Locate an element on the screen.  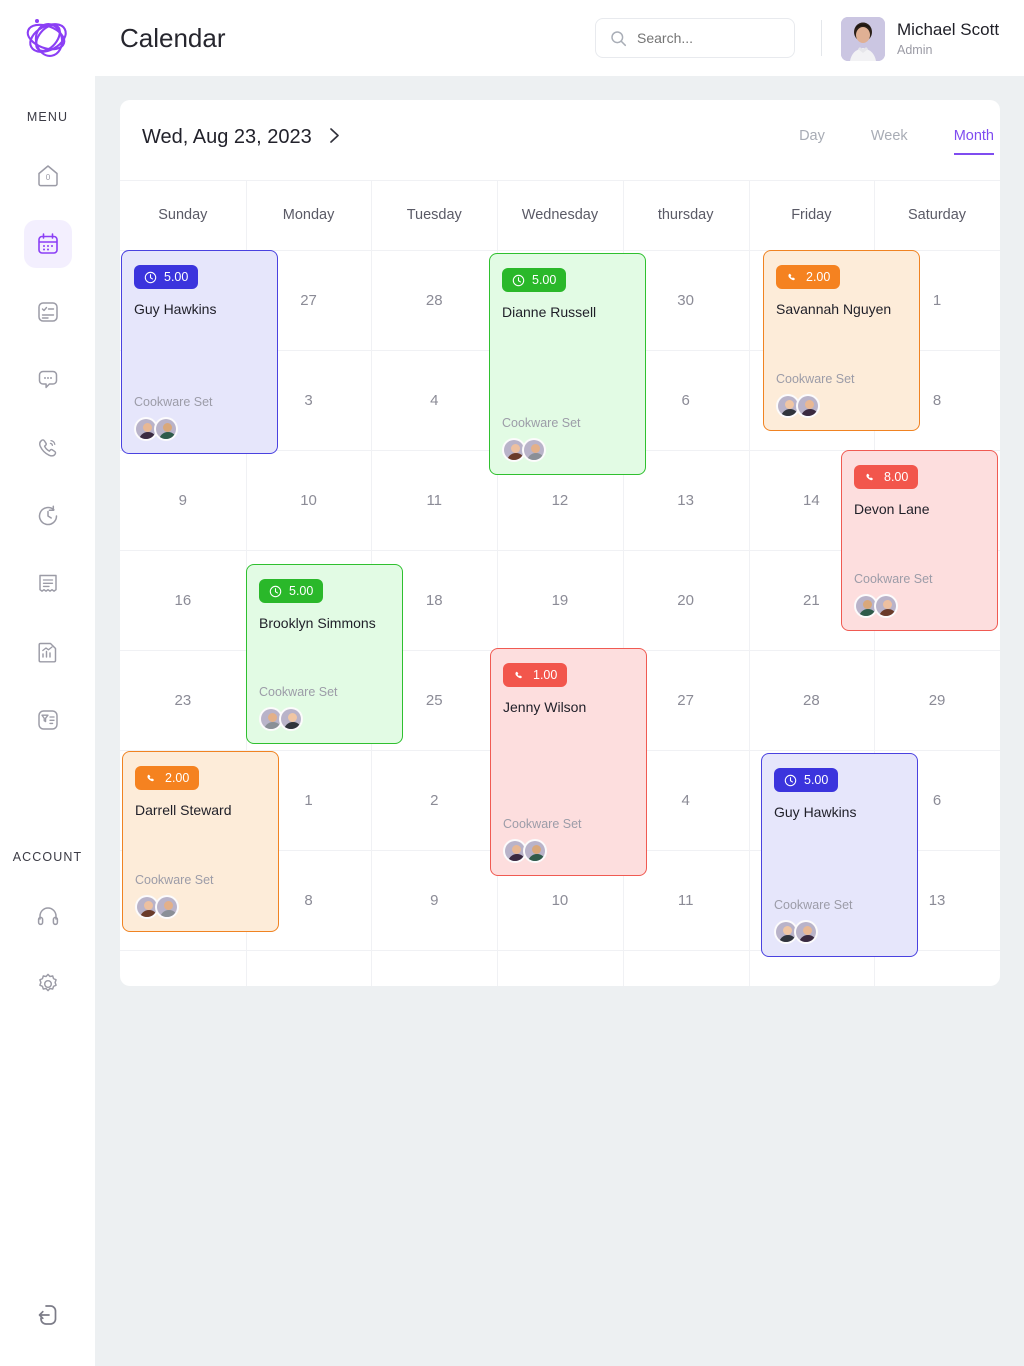
calendar-header: Wed, Aug 23, 2023 Day Week Month is located at coordinates (560, 140).